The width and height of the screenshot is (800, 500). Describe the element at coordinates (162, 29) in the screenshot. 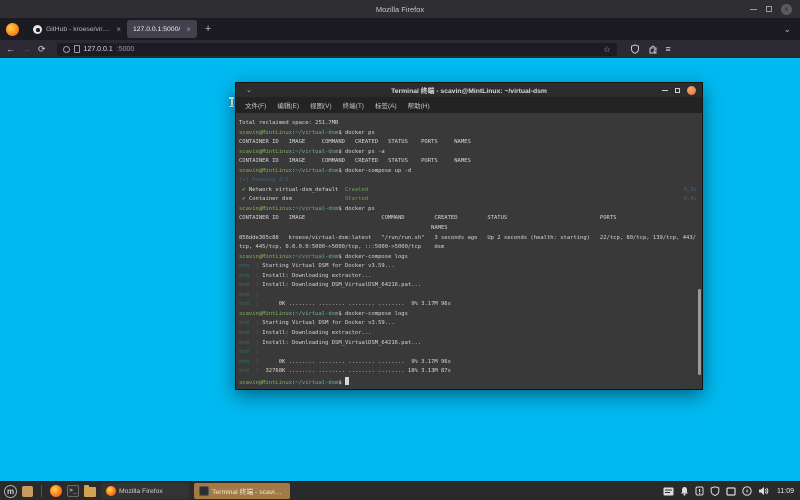

I see `tab-localhost-active: 127.0.0.1:5000/ ×` at that location.